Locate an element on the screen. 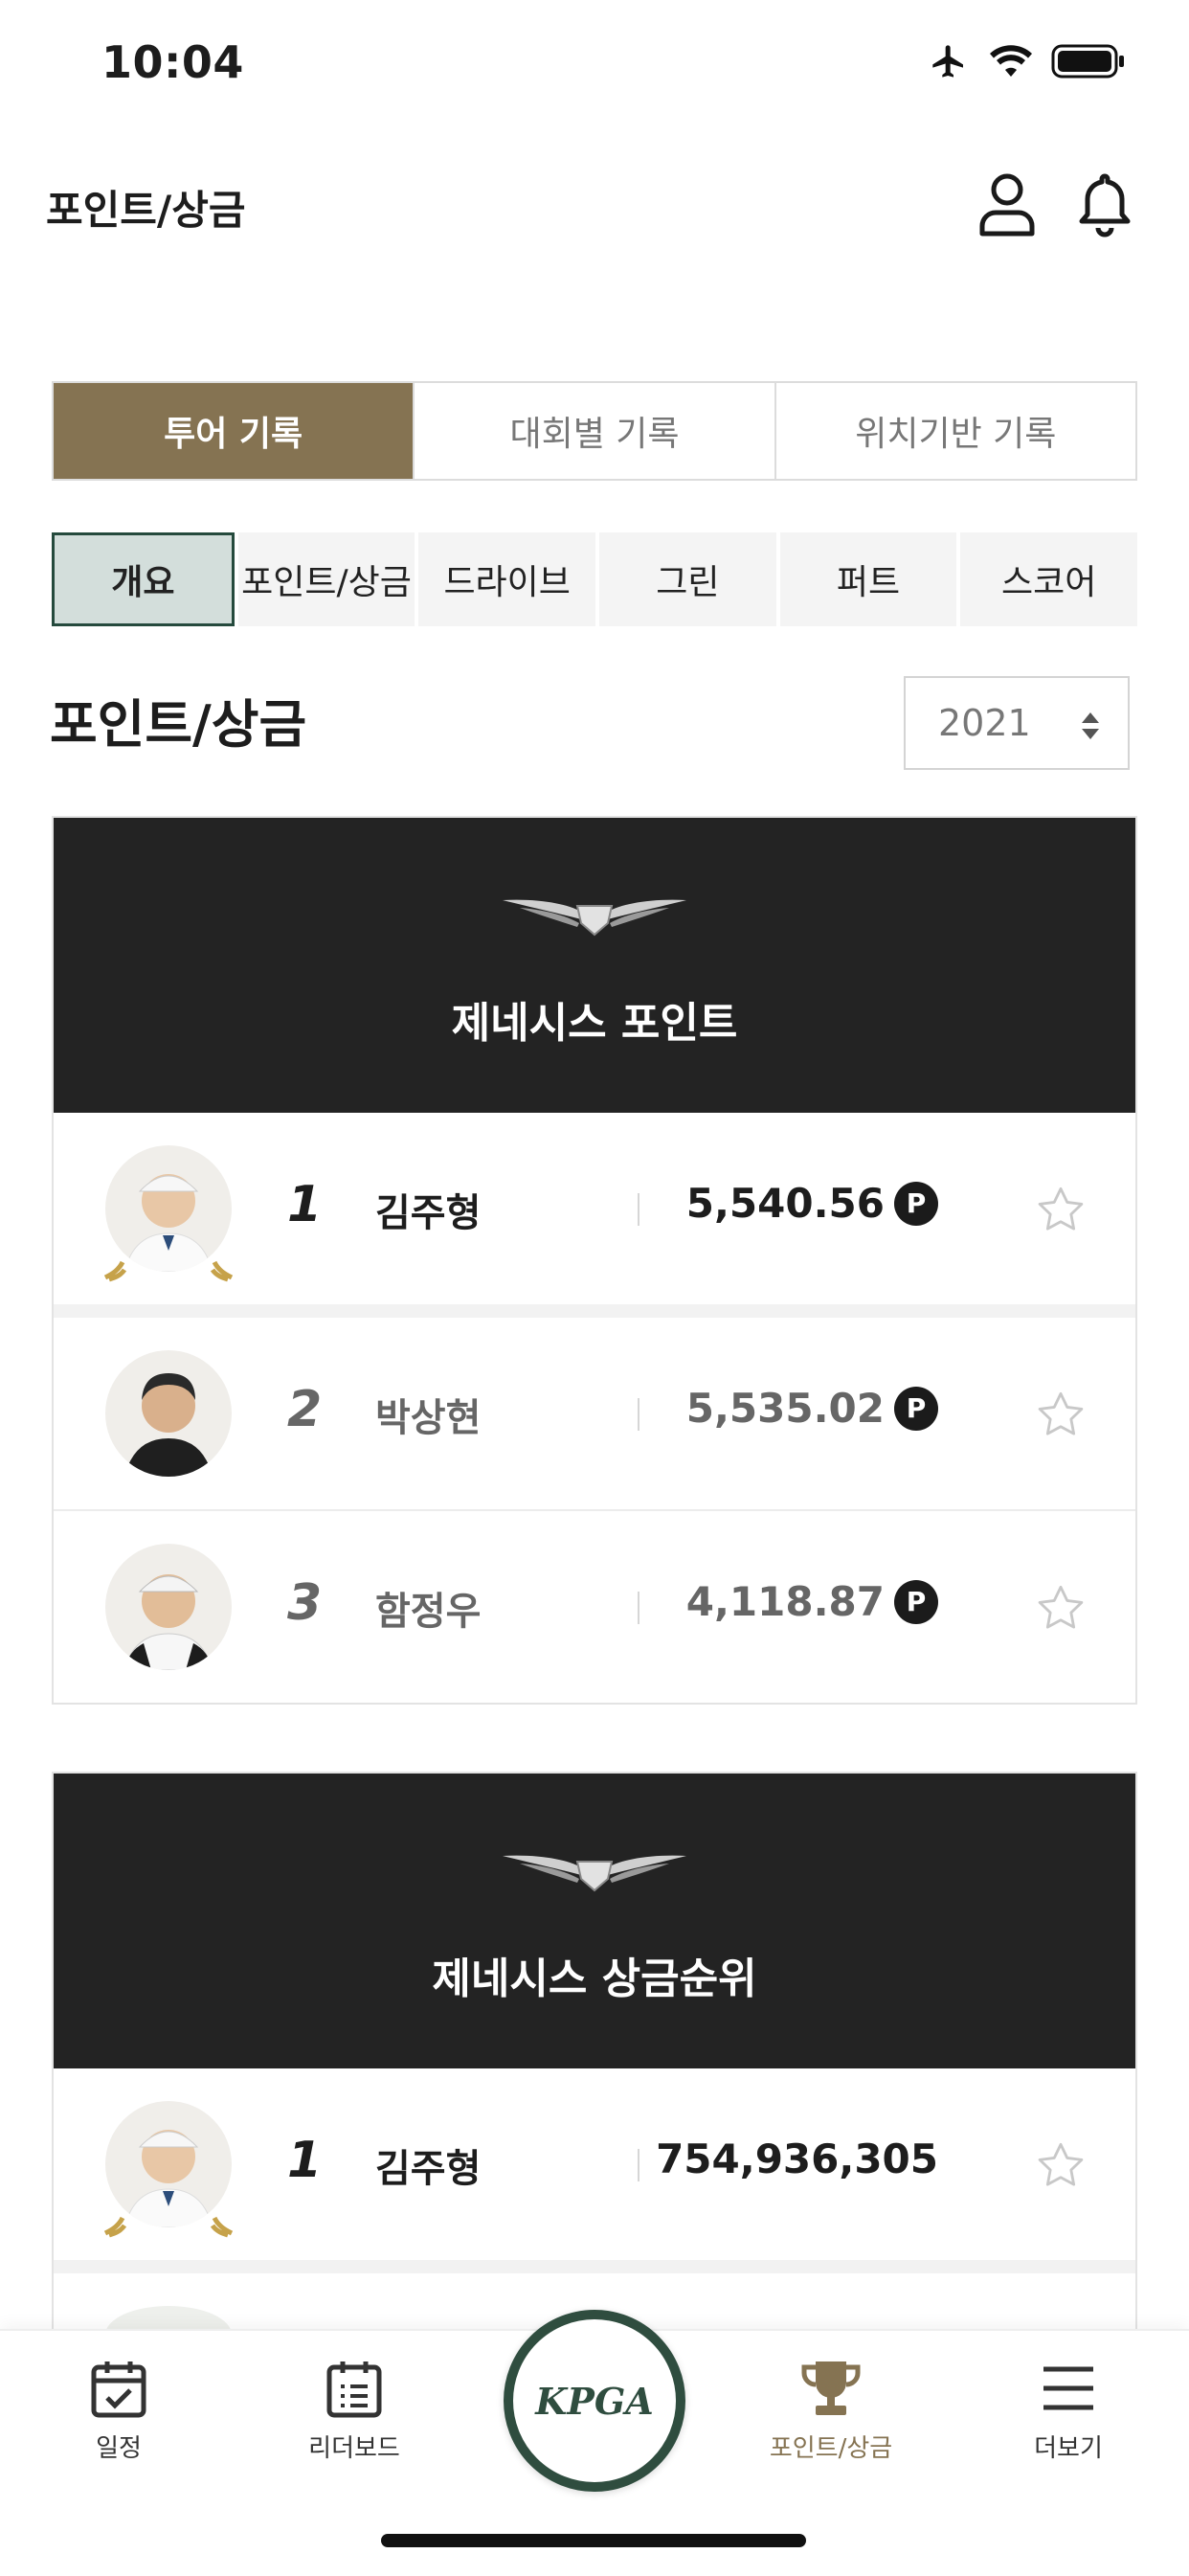 Image resolution: width=1189 pixels, height=2576 pixels. points-value: 5,540.56 is located at coordinates (785, 1203).